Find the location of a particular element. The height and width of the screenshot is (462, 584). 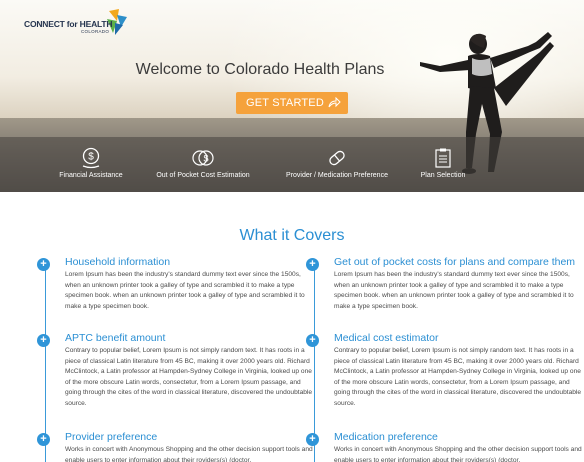

feature-out-of-pocket: $ Out of Pocket Cost Estimation is located at coordinates (203, 164).